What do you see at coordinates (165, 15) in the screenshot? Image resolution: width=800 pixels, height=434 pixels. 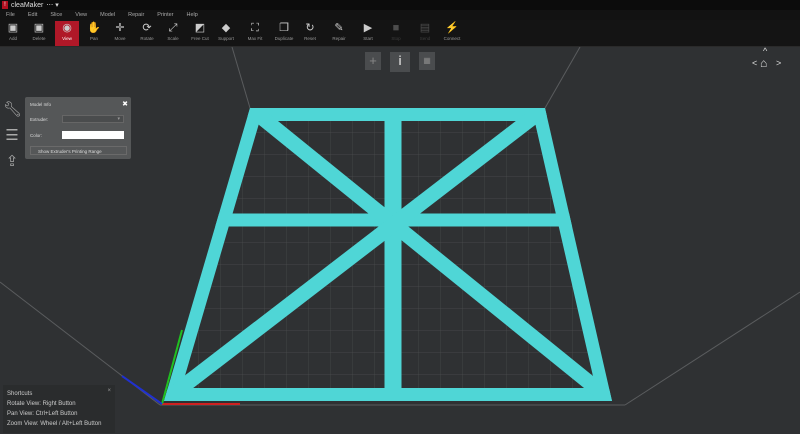 I see `menu-printer: Printer` at bounding box center [165, 15].